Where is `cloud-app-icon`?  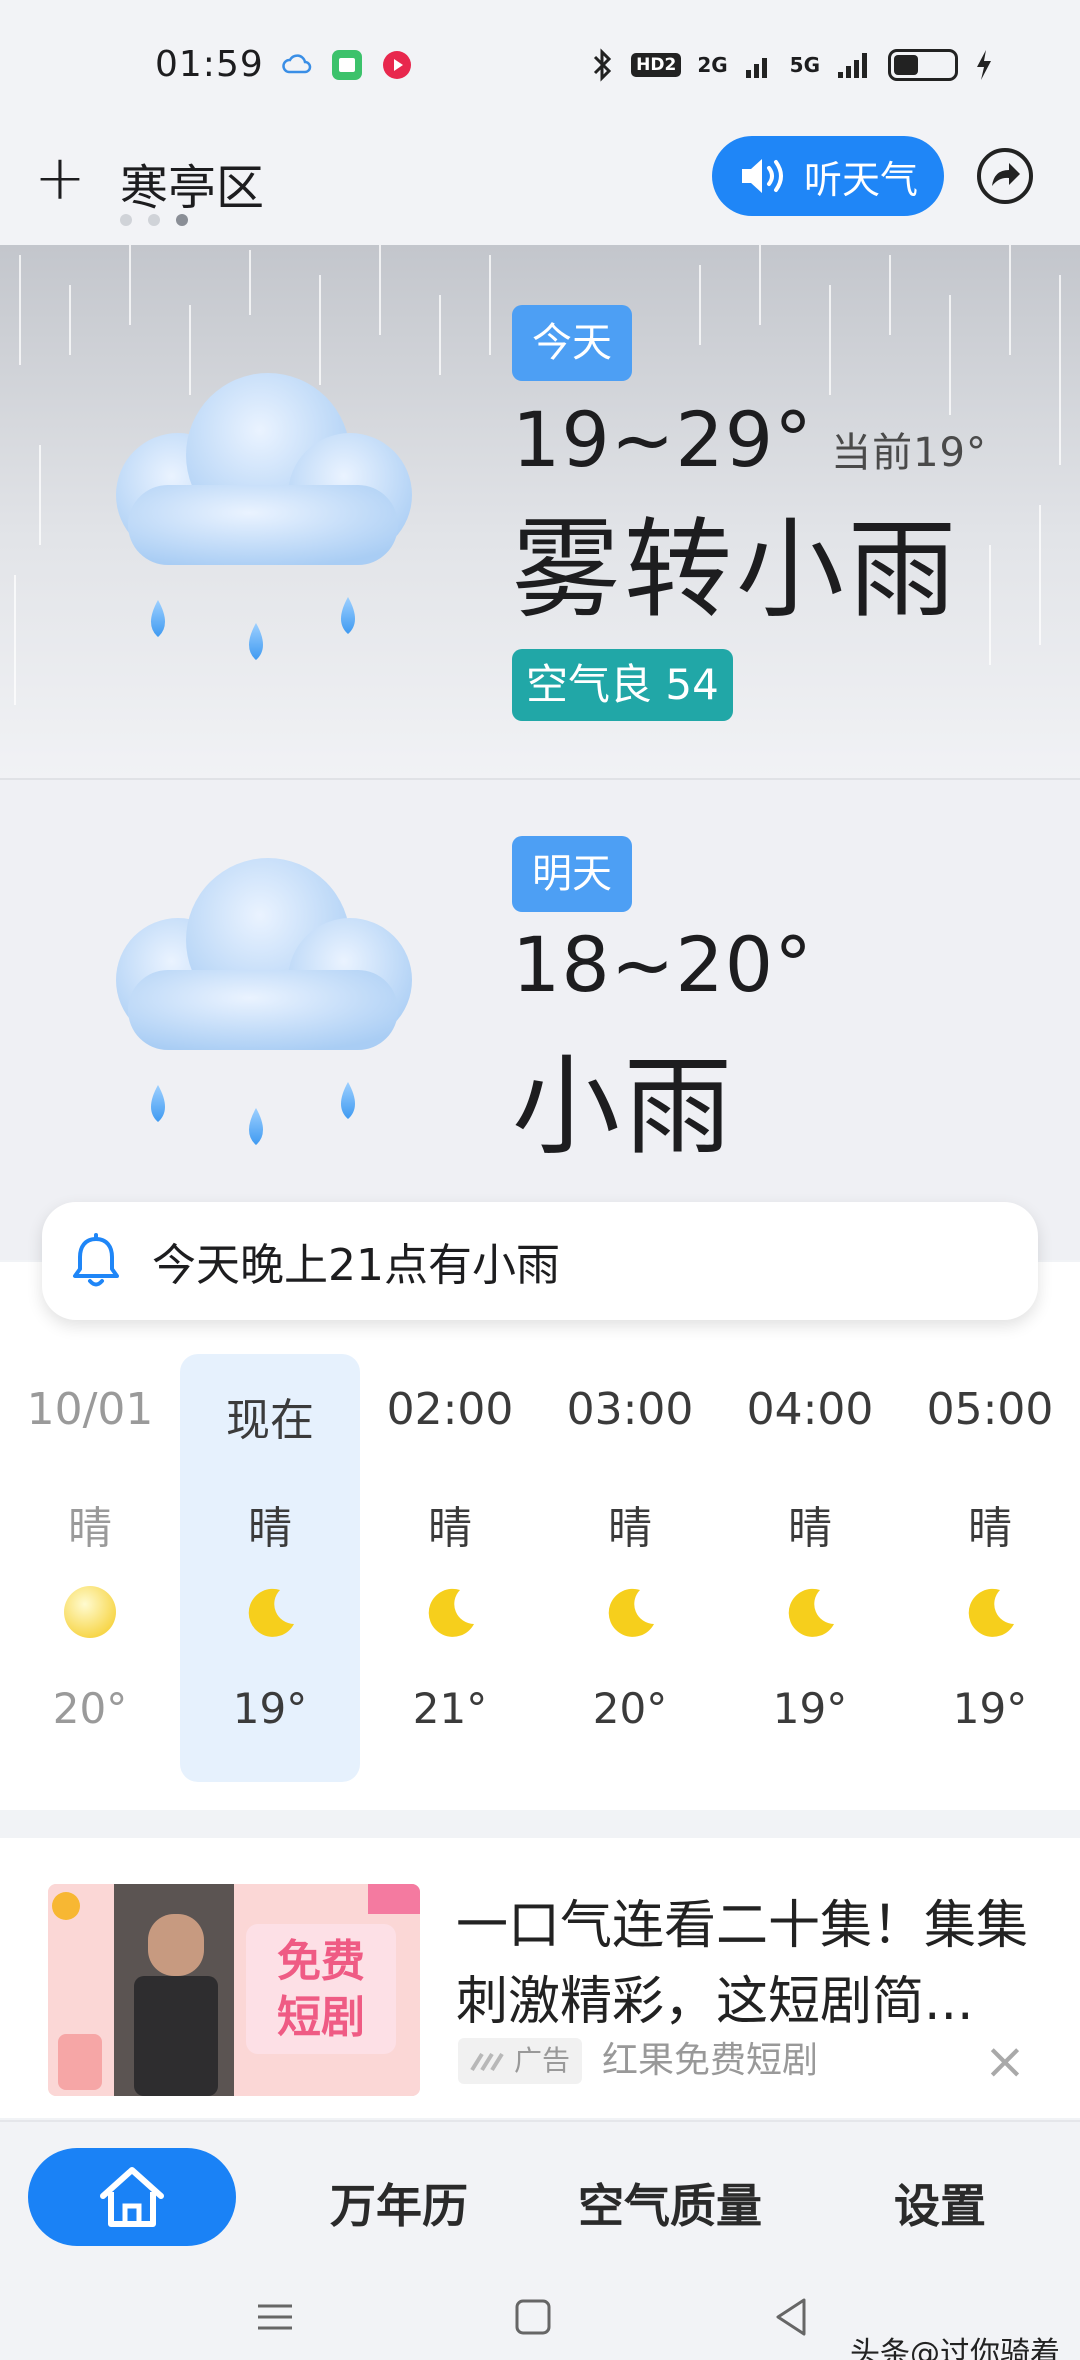
cloud-app-icon is located at coordinates (297, 64).